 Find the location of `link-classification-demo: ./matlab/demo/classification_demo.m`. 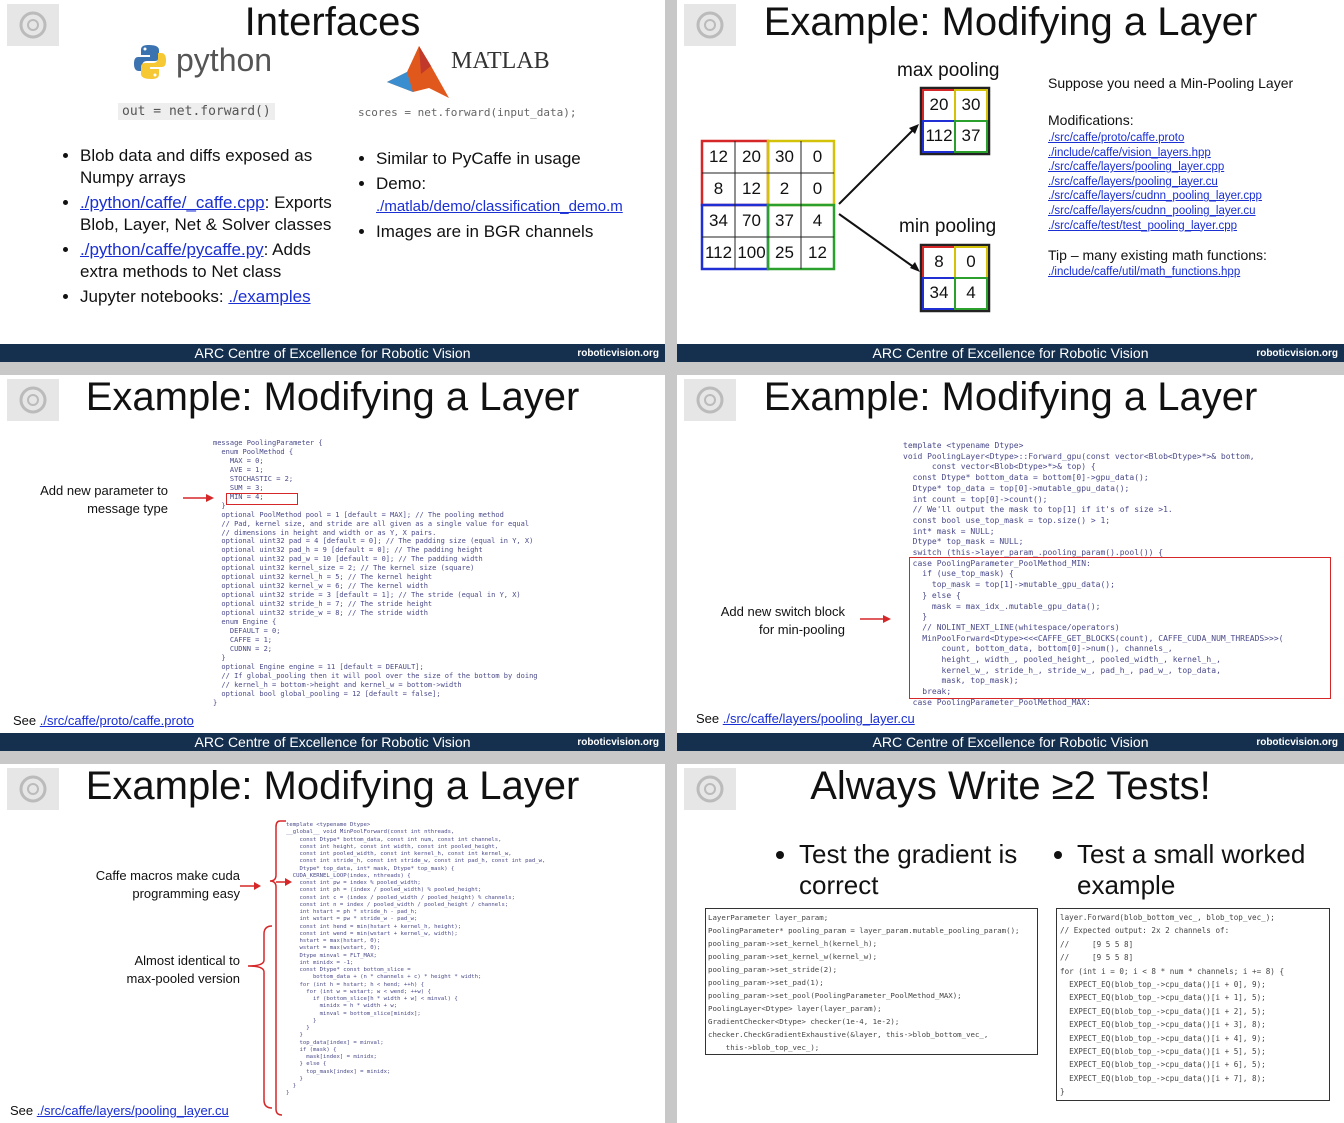

link-classification-demo: ./matlab/demo/classification_demo.m is located at coordinates (499, 206).